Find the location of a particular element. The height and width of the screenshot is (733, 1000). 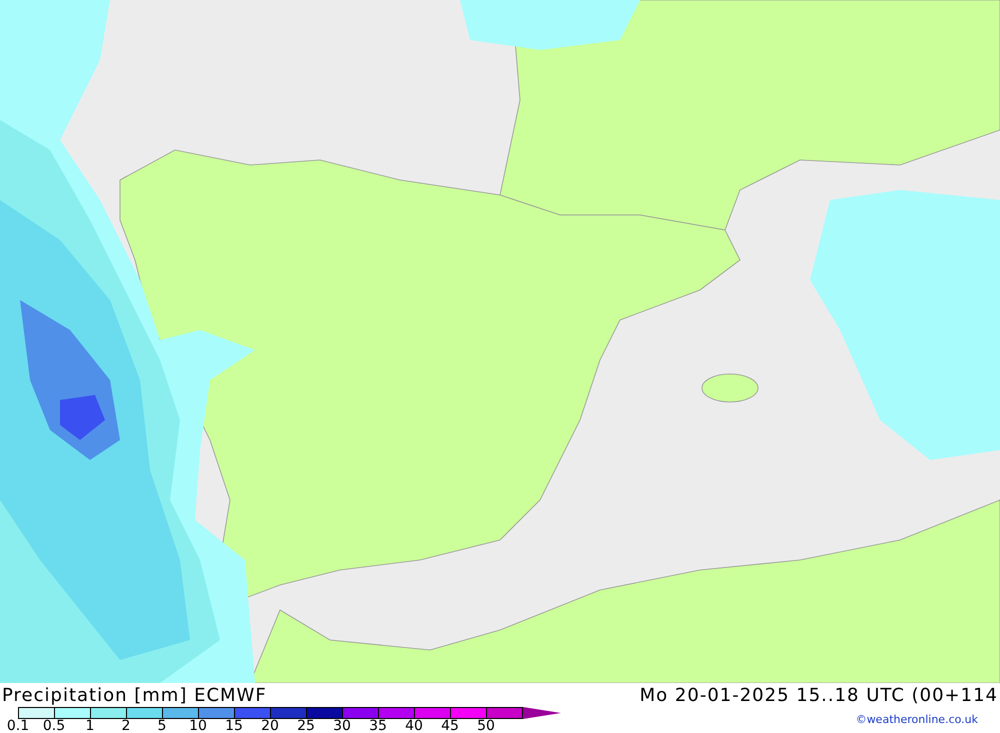

scale-label: 50 is located at coordinates (486, 726).